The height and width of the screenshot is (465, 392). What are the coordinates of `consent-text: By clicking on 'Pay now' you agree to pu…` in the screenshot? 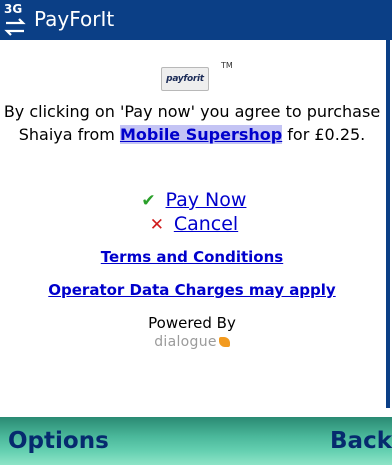 It's located at (192, 123).